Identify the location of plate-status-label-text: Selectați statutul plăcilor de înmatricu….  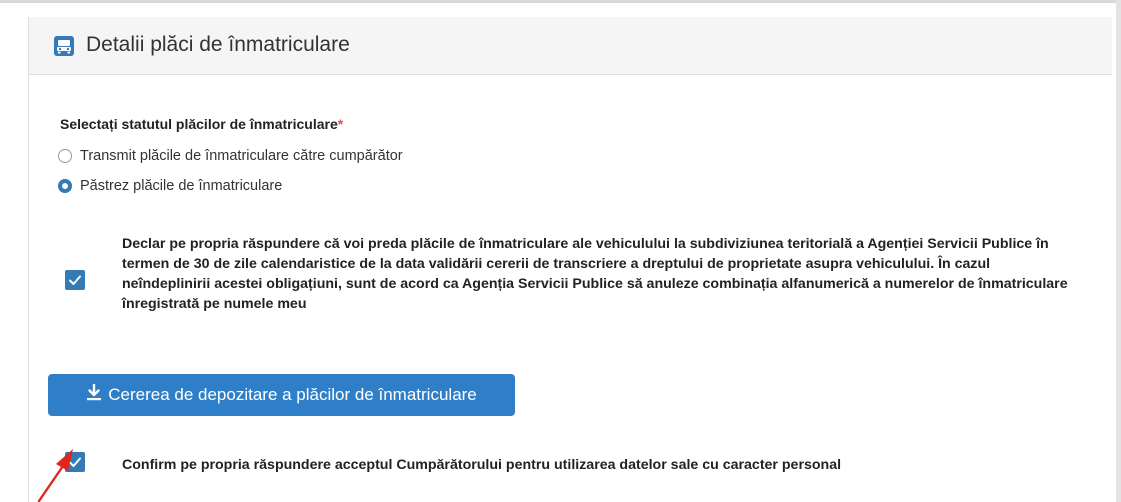
(199, 124).